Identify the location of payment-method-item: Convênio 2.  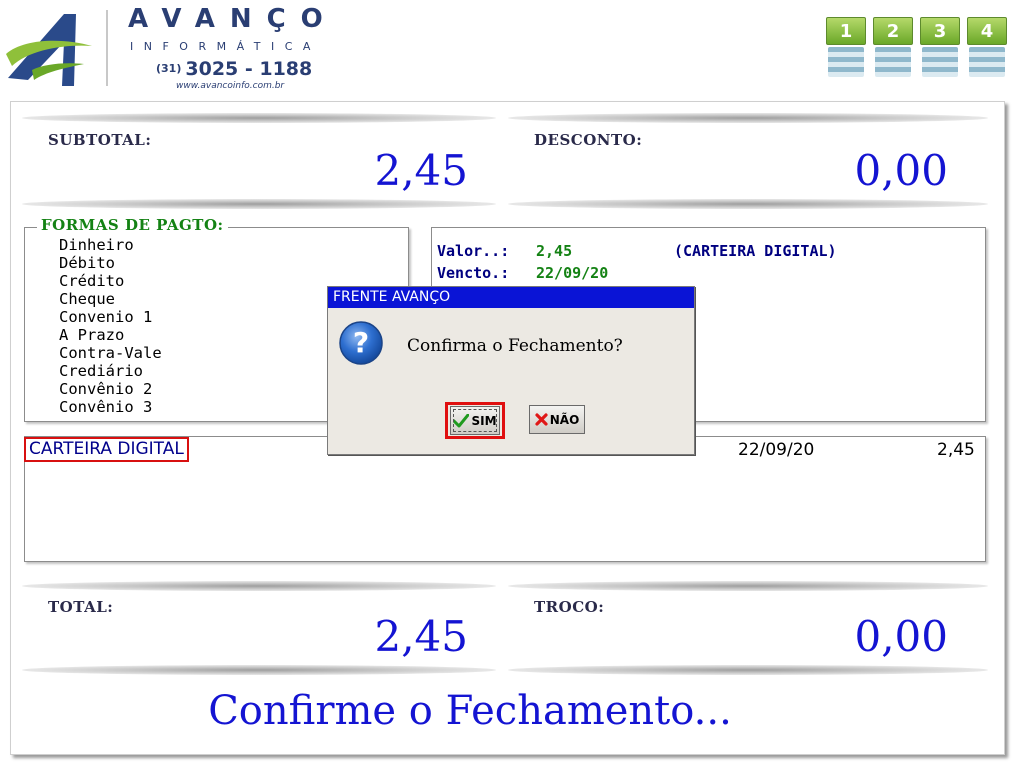
(110, 389).